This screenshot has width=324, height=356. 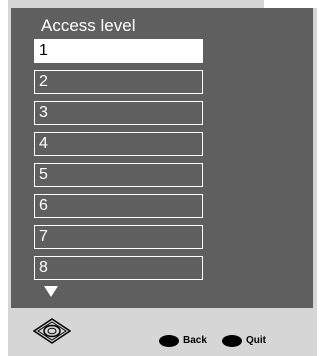 I want to click on back-key-icon, so click(x=169, y=341).